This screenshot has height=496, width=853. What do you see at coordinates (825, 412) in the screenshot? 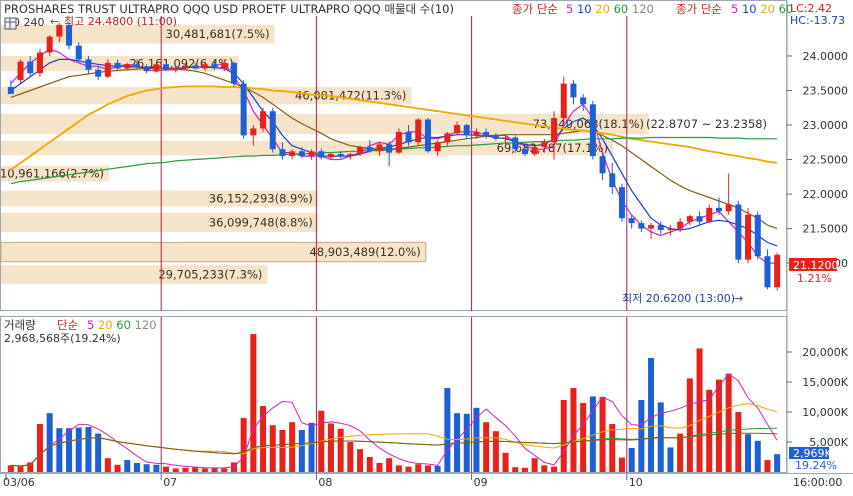
I see `volume-tick-label: 10,000K` at bounding box center [825, 412].